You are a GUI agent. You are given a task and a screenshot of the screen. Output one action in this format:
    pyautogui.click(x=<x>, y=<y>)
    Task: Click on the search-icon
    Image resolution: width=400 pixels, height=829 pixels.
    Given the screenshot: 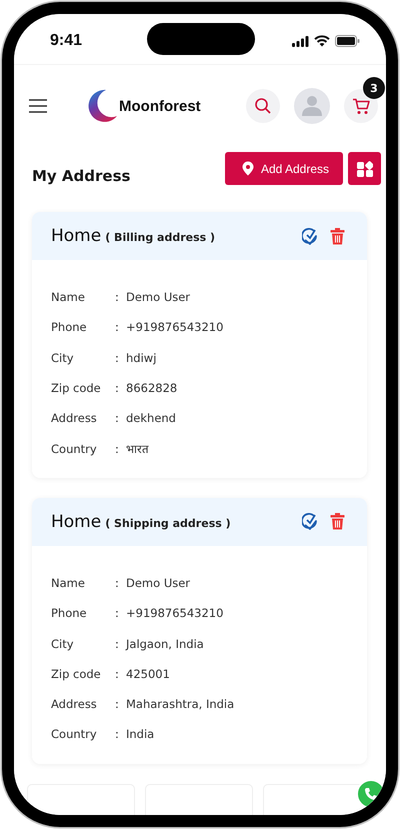 What is the action you would take?
    pyautogui.click(x=263, y=106)
    